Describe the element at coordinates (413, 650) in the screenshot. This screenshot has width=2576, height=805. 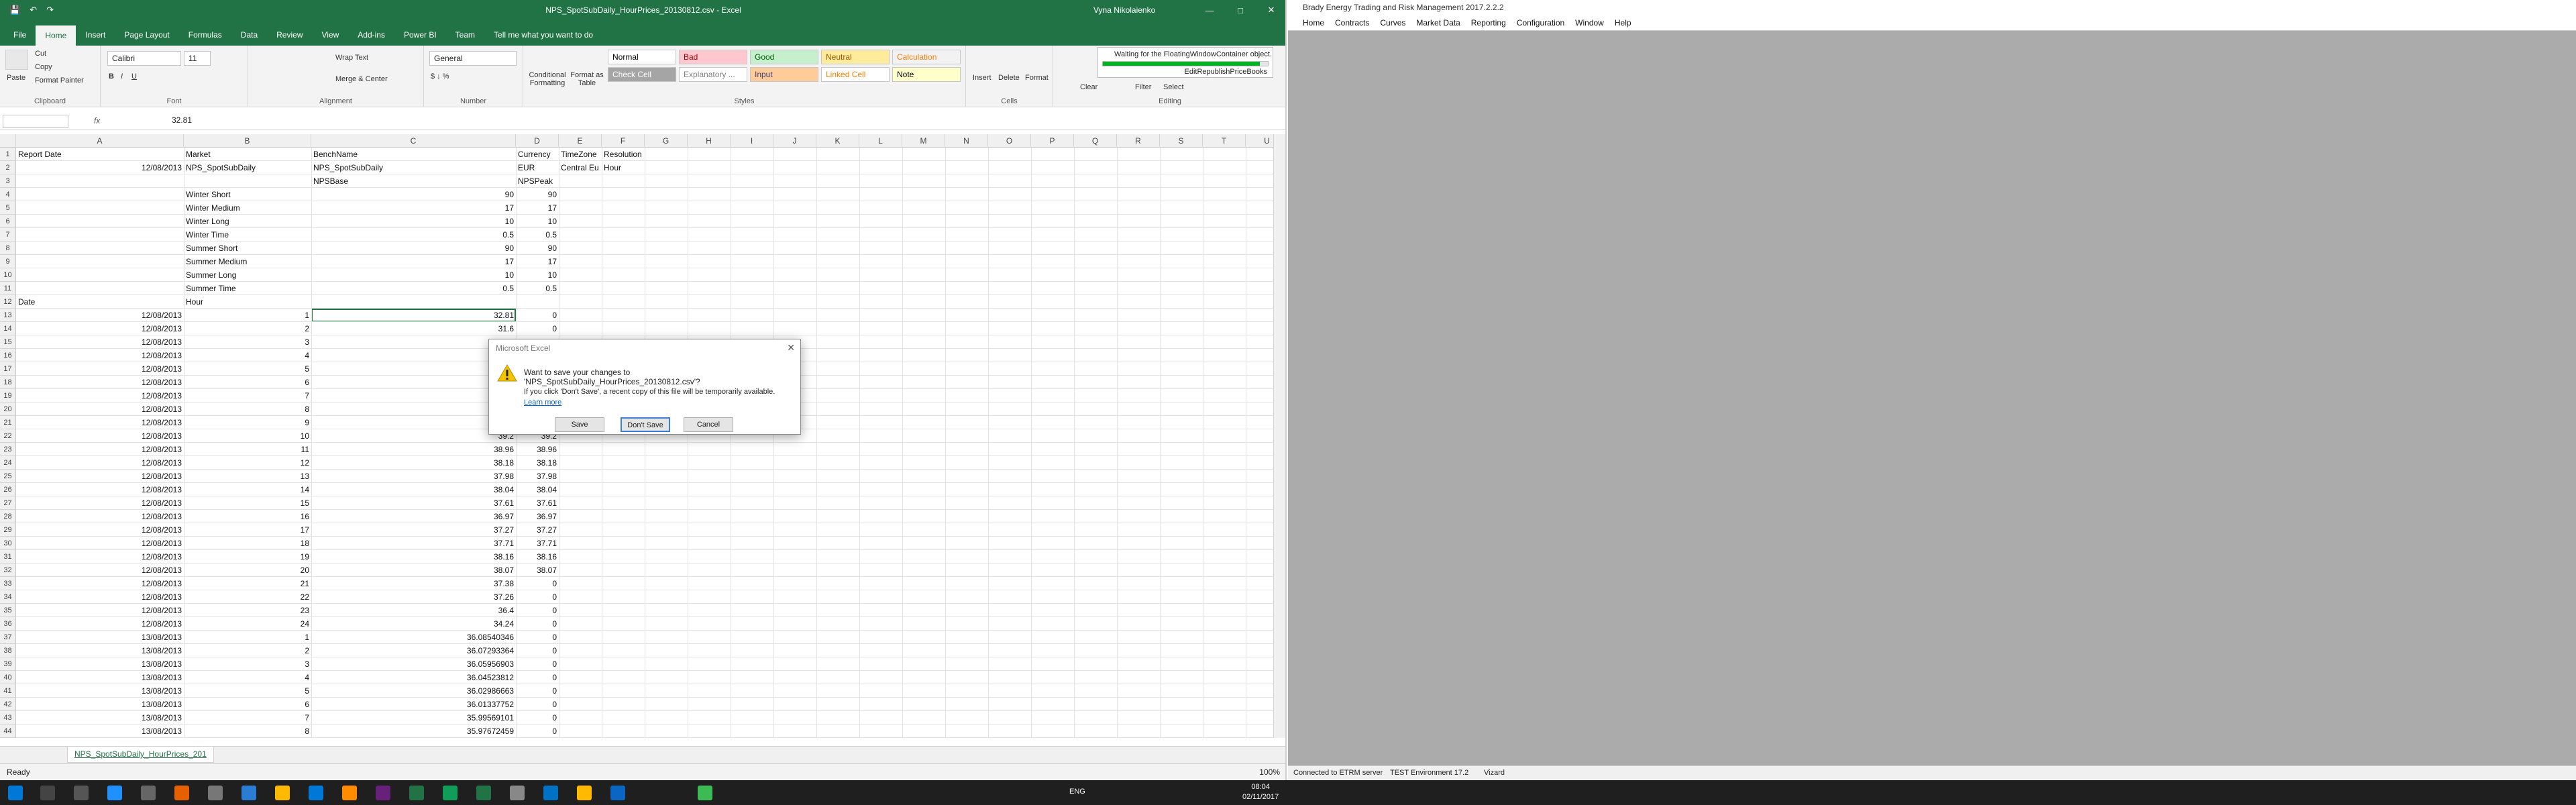
I see `cell: 36.07293364` at that location.